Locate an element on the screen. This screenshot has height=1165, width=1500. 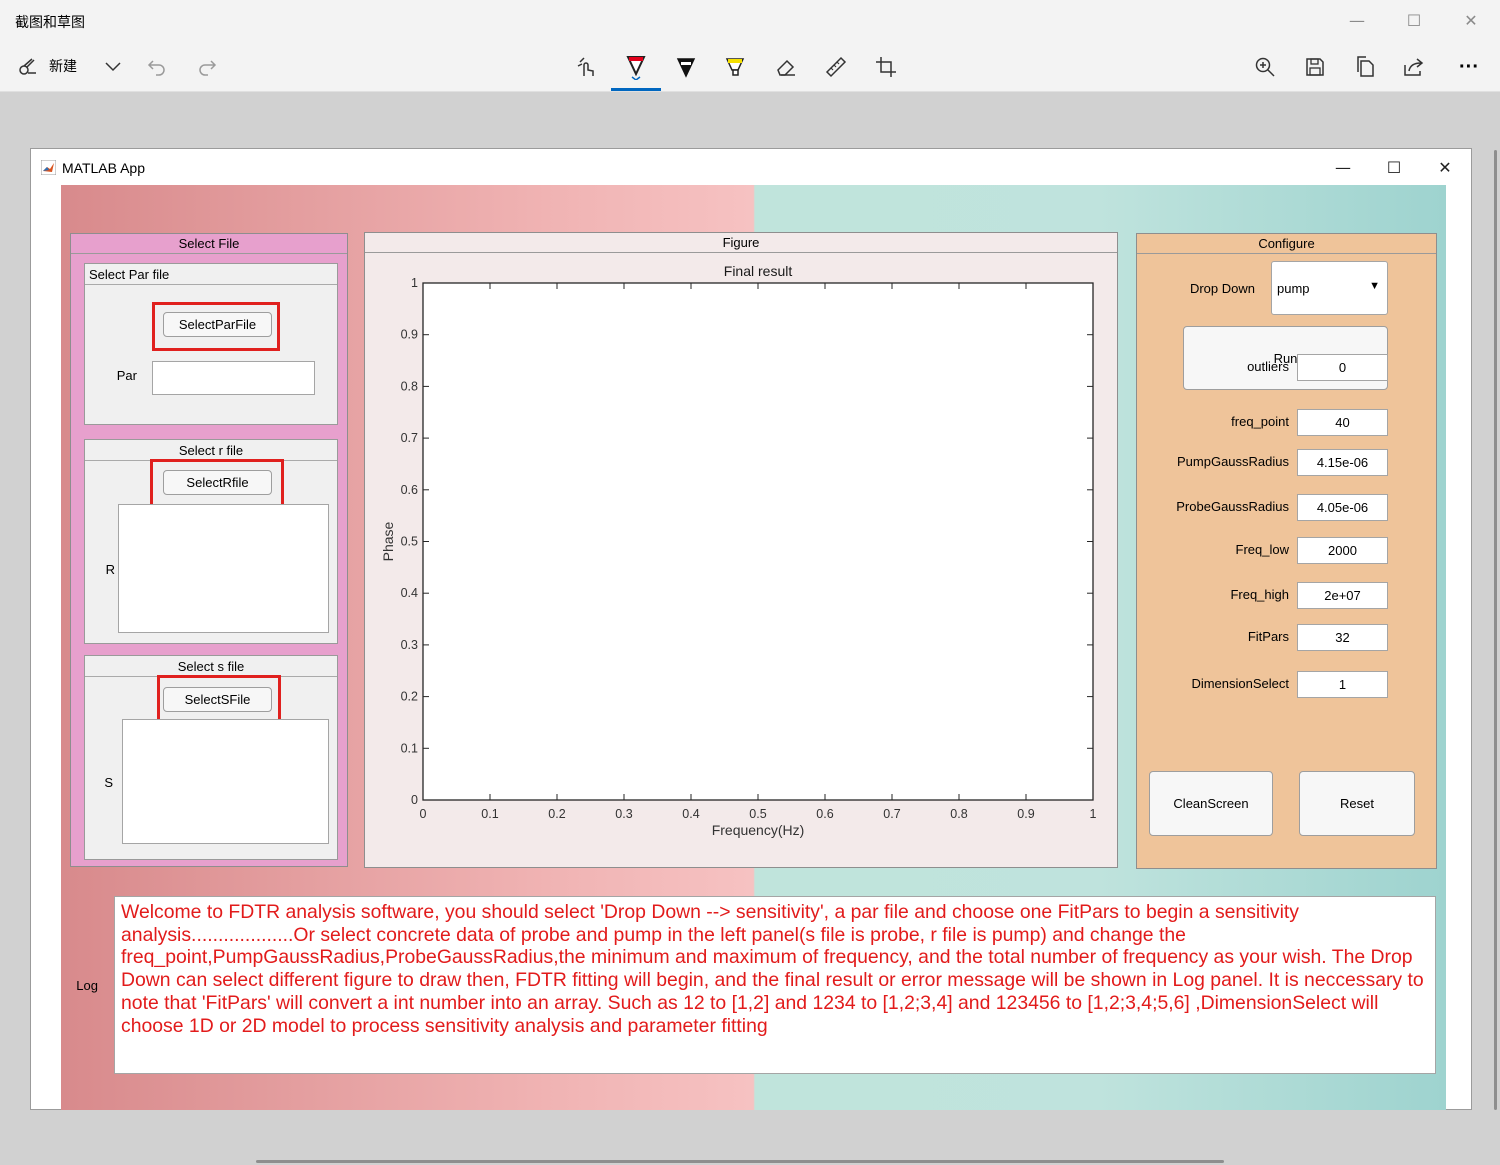
active-tool-indicator is located at coordinates (636, 89).